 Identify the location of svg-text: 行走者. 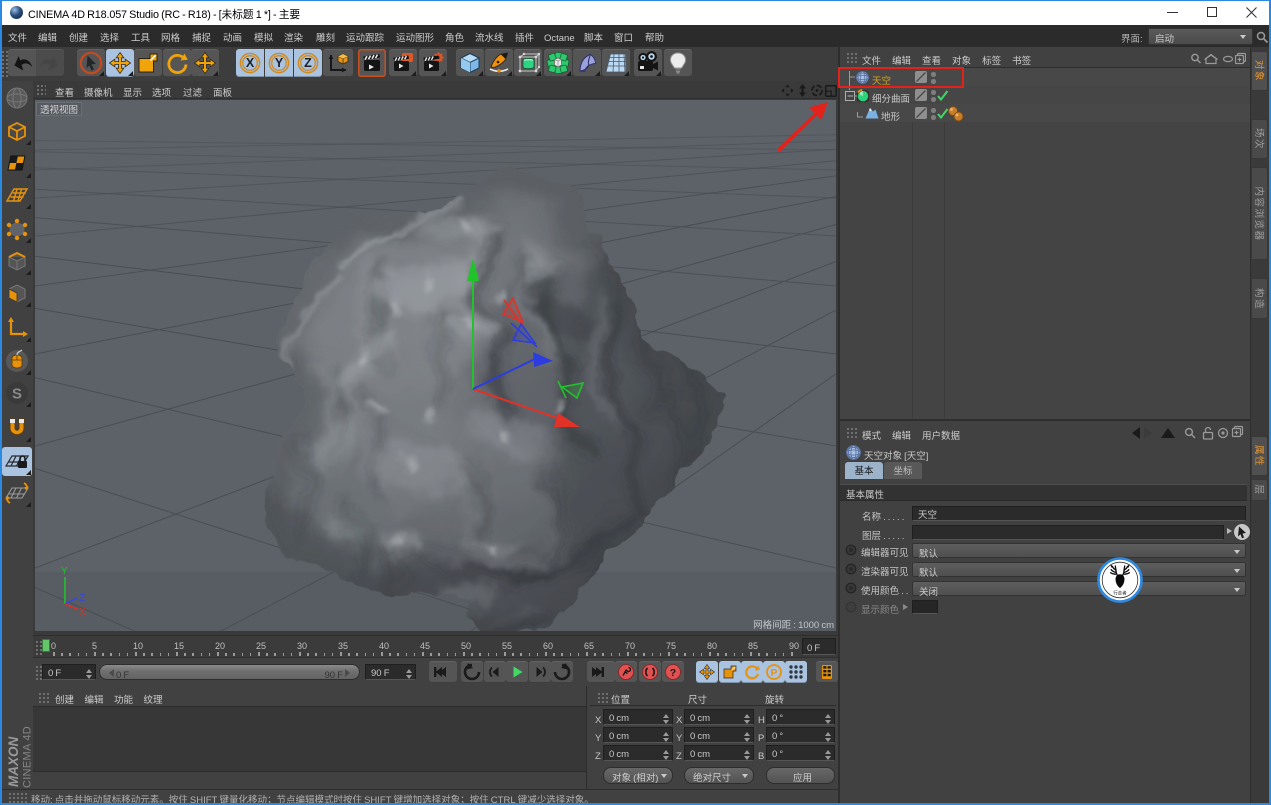
(1120, 593).